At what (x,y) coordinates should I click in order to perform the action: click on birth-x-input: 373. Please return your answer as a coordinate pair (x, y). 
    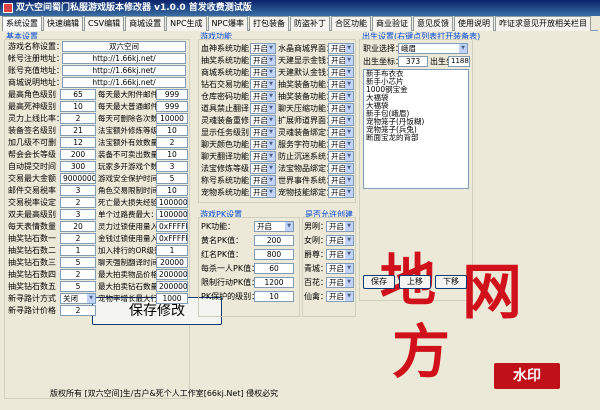
    Looking at the image, I should click on (413, 61).